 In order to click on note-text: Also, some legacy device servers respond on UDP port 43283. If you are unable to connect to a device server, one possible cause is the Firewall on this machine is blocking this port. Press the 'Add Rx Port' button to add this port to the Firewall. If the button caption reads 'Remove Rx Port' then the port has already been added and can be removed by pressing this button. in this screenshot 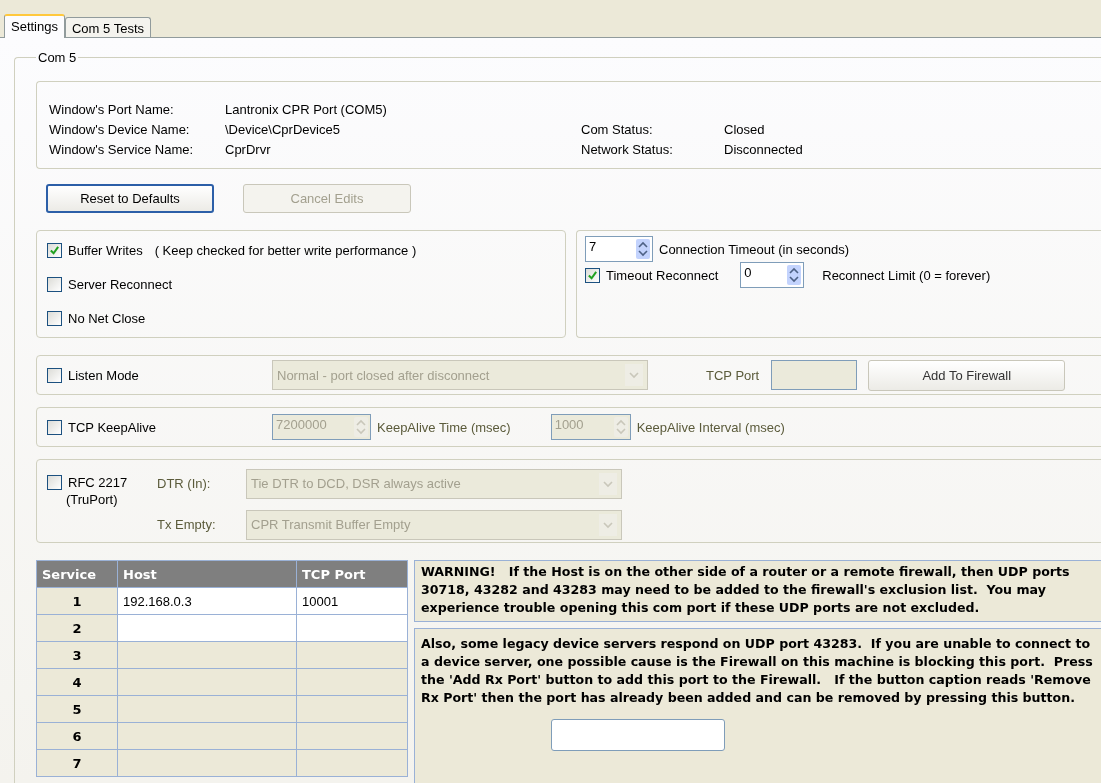, I will do `click(757, 671)`.